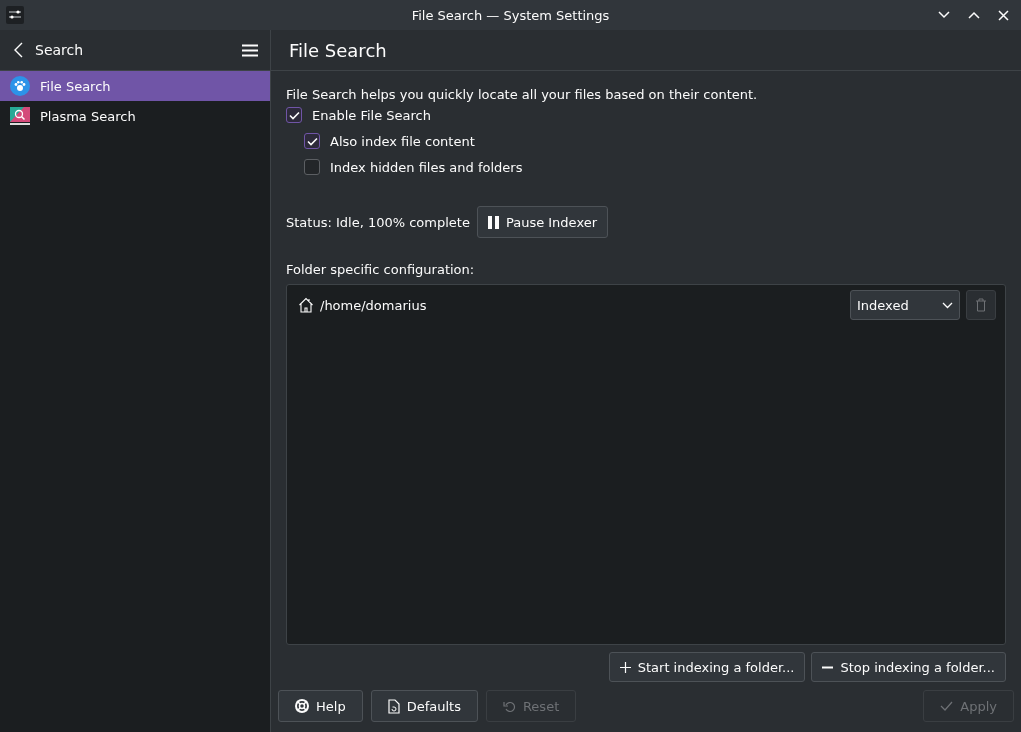 This screenshot has height=732, width=1021. Describe the element at coordinates (59, 50) in the screenshot. I see `sidebar-title: Search` at that location.